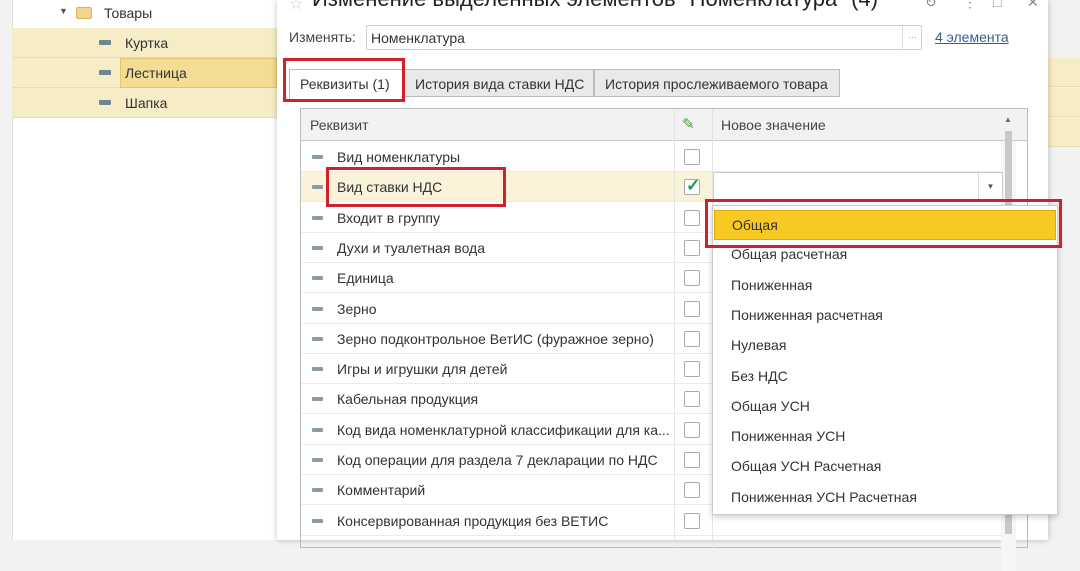  What do you see at coordinates (422, 369) in the screenshot?
I see `attribute-label: Игры и игрушки для детей` at bounding box center [422, 369].